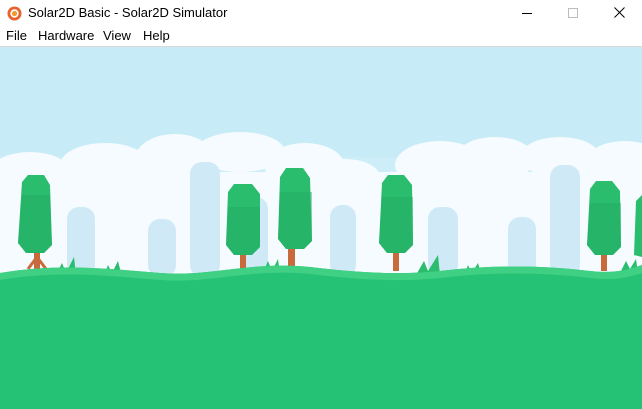 The image size is (642, 409). What do you see at coordinates (14, 13) in the screenshot?
I see `solar2d-app-icon` at bounding box center [14, 13].